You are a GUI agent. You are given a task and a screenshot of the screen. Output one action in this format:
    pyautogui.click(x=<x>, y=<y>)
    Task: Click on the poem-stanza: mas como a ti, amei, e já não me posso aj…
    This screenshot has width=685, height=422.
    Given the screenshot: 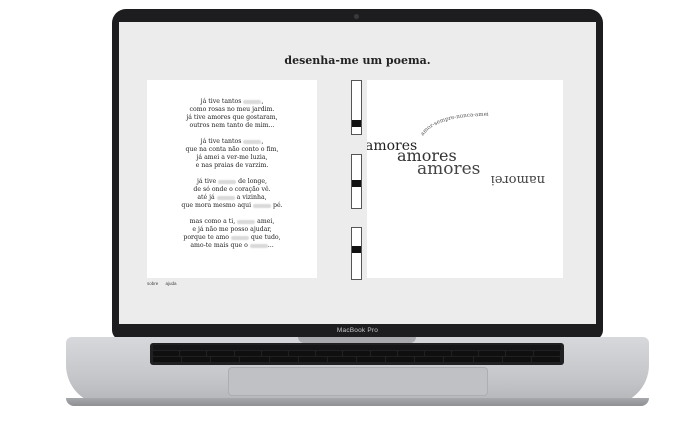 What is the action you would take?
    pyautogui.click(x=232, y=234)
    